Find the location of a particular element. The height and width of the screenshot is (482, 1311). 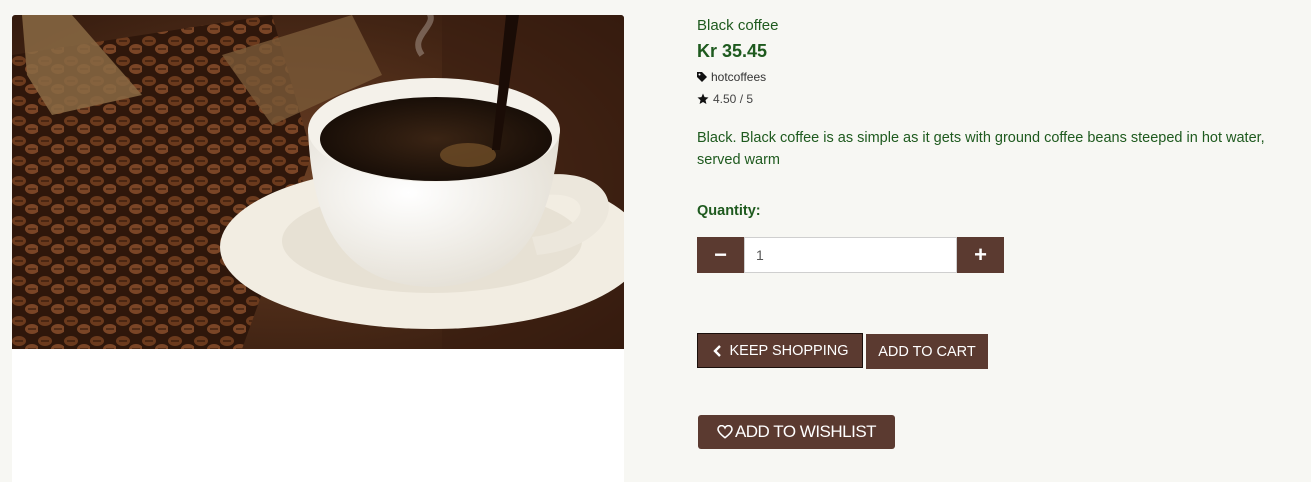

increment-button: + is located at coordinates (980, 255).